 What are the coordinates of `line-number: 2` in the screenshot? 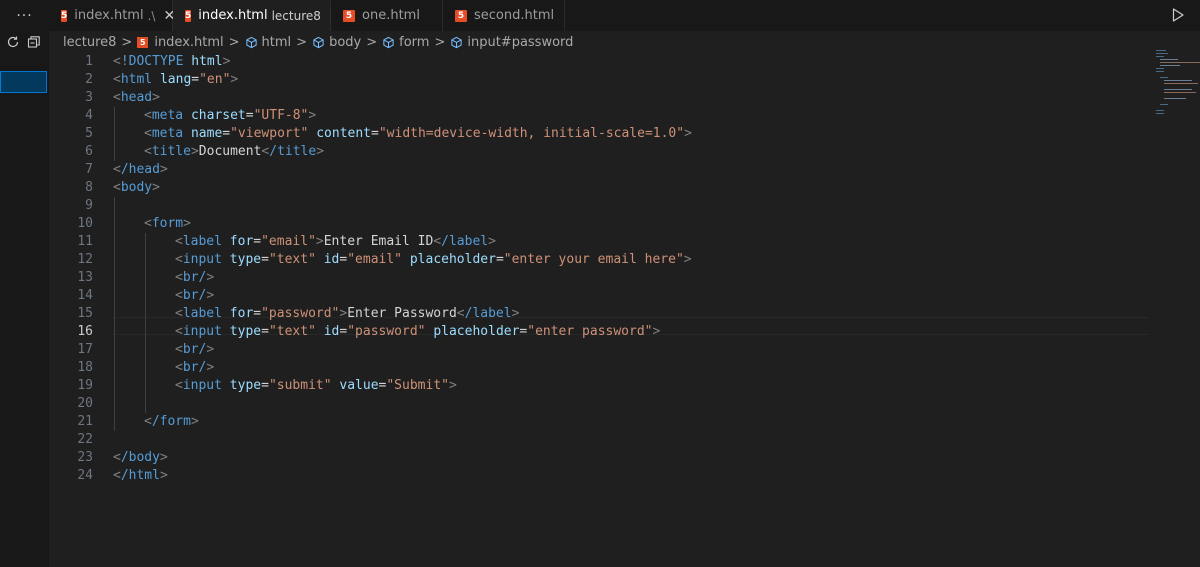 It's located at (89, 79).